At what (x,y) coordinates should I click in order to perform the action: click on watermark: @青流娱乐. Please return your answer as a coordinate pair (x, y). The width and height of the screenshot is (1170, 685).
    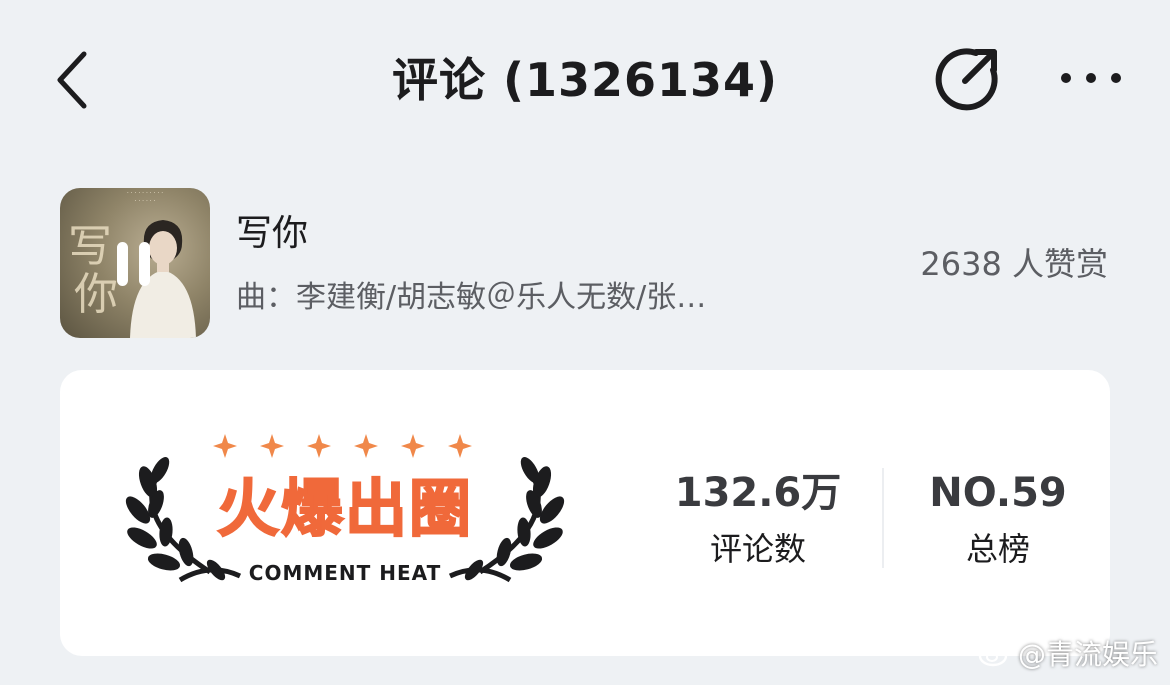
    Looking at the image, I should click on (1068, 653).